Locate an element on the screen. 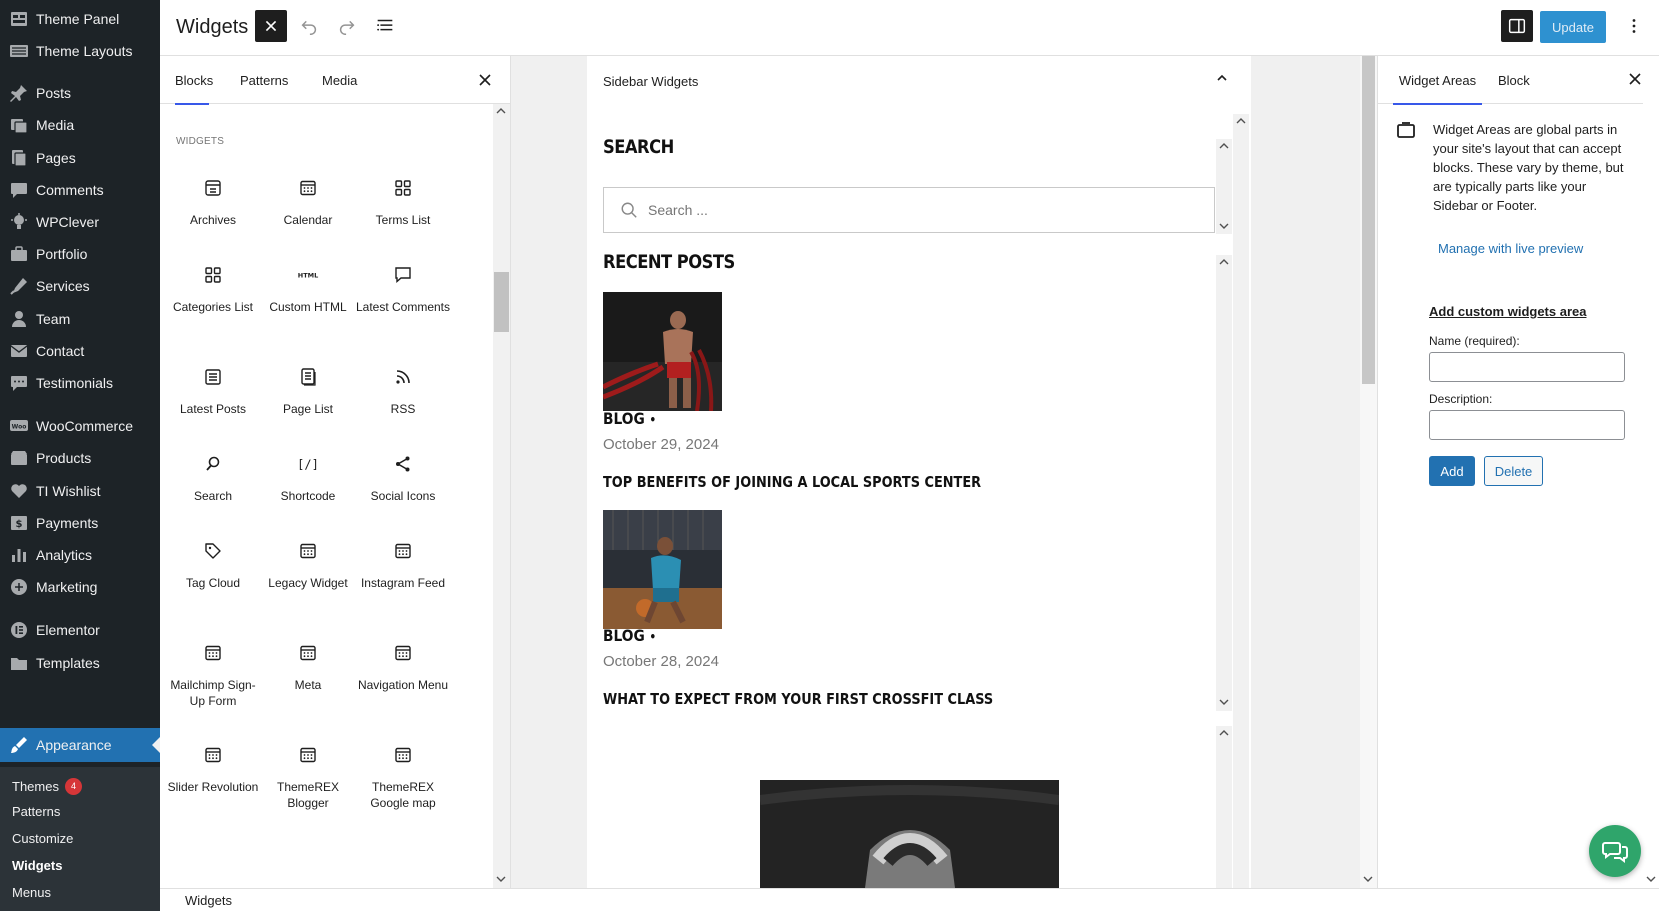  menu-item-woocommerce: Woo WooCommerce is located at coordinates (80, 426).